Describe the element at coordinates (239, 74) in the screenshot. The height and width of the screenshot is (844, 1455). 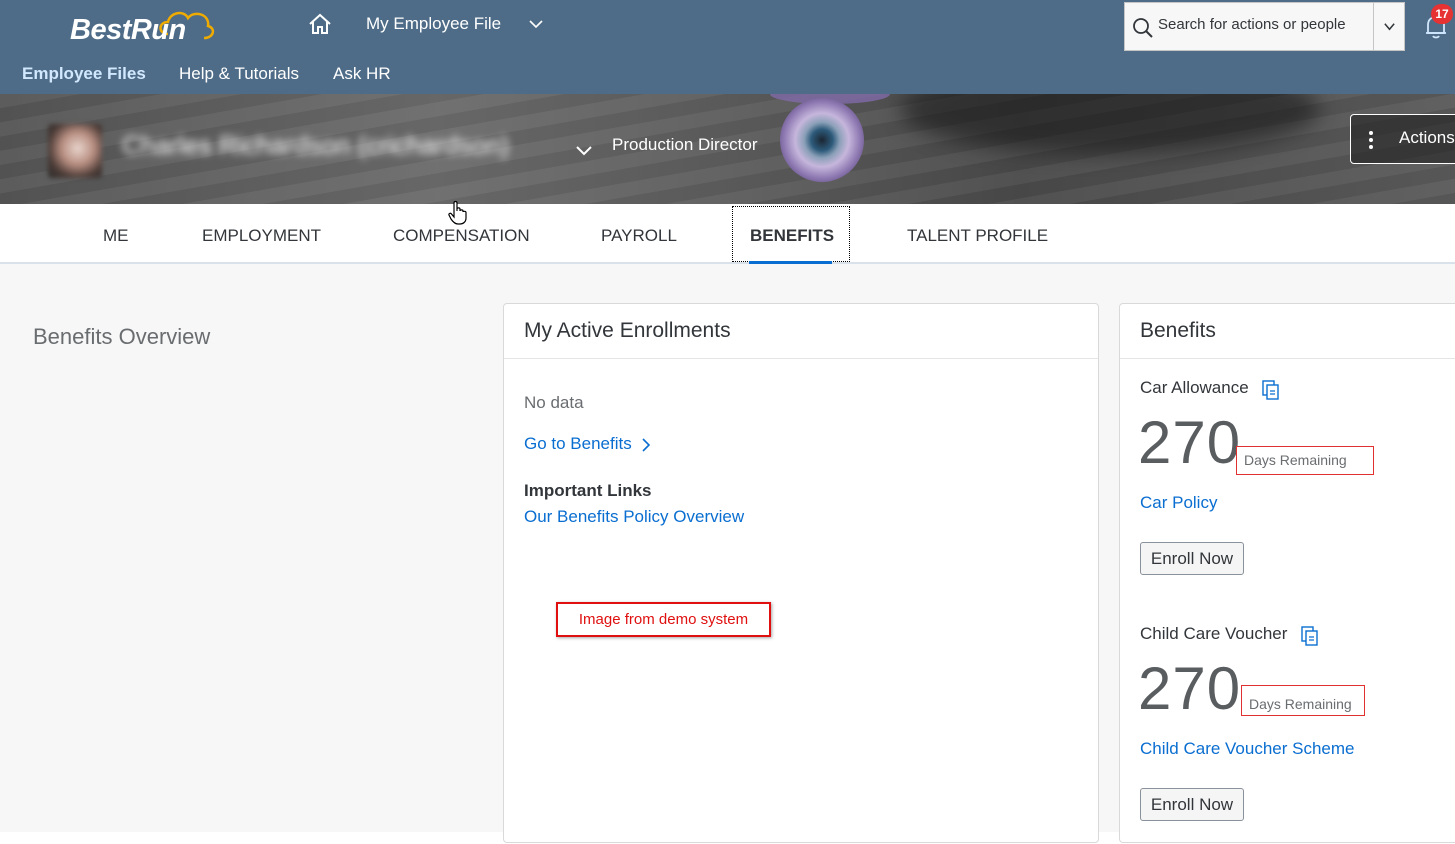
I see `nav-help-tutorials: Help & Tutorials` at that location.